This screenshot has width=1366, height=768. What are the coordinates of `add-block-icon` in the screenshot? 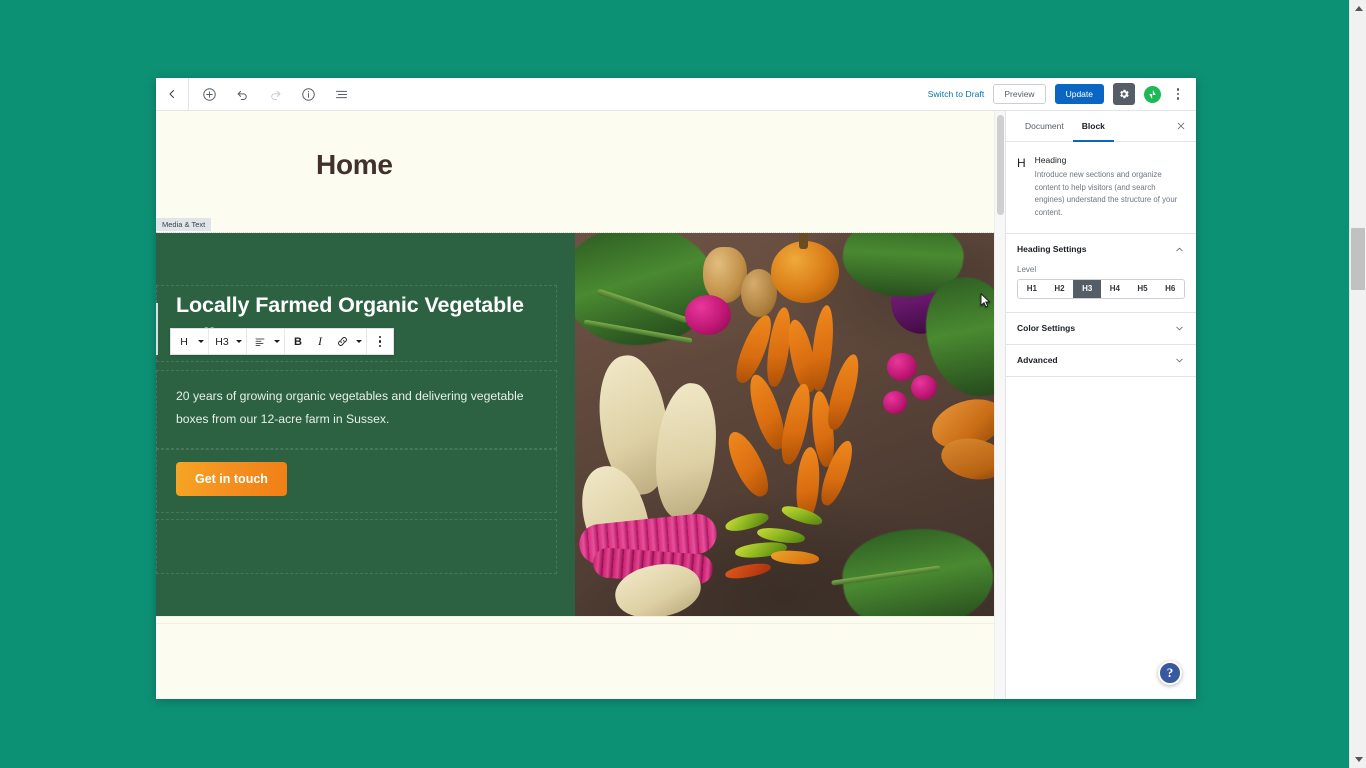 It's located at (209, 94).